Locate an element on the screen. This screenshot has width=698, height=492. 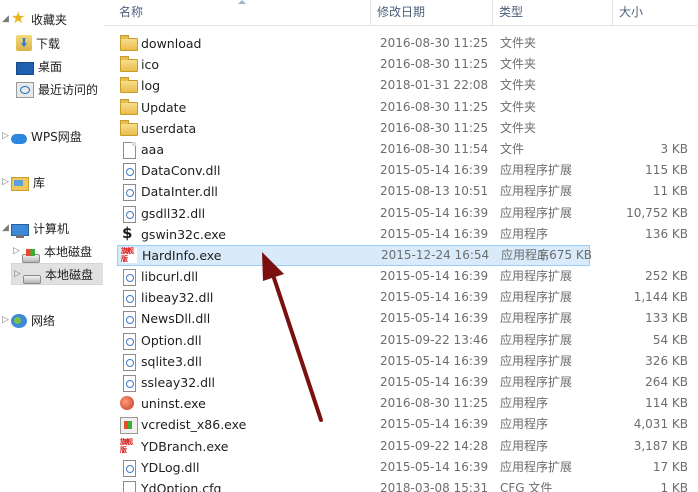
file-row: NewsDll.dll 2015-05-14 16:39 应用程序扩展 133 KB is located at coordinates (401, 318).